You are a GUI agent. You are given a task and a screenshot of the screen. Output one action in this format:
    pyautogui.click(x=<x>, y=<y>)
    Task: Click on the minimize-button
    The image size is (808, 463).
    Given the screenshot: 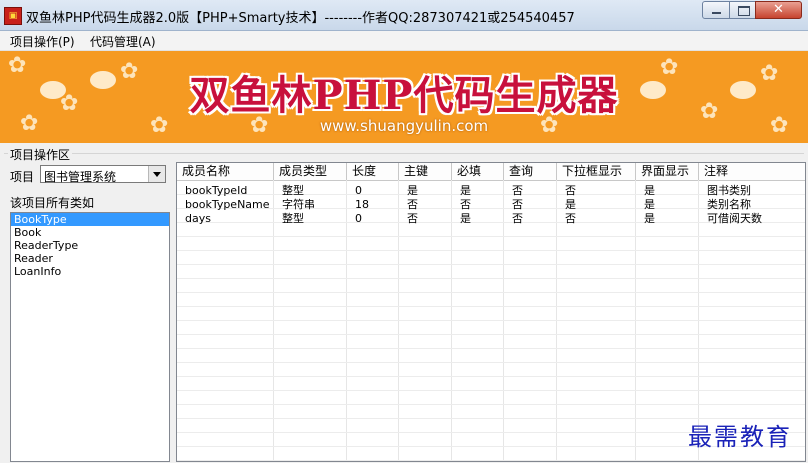 What is the action you would take?
    pyautogui.click(x=716, y=10)
    